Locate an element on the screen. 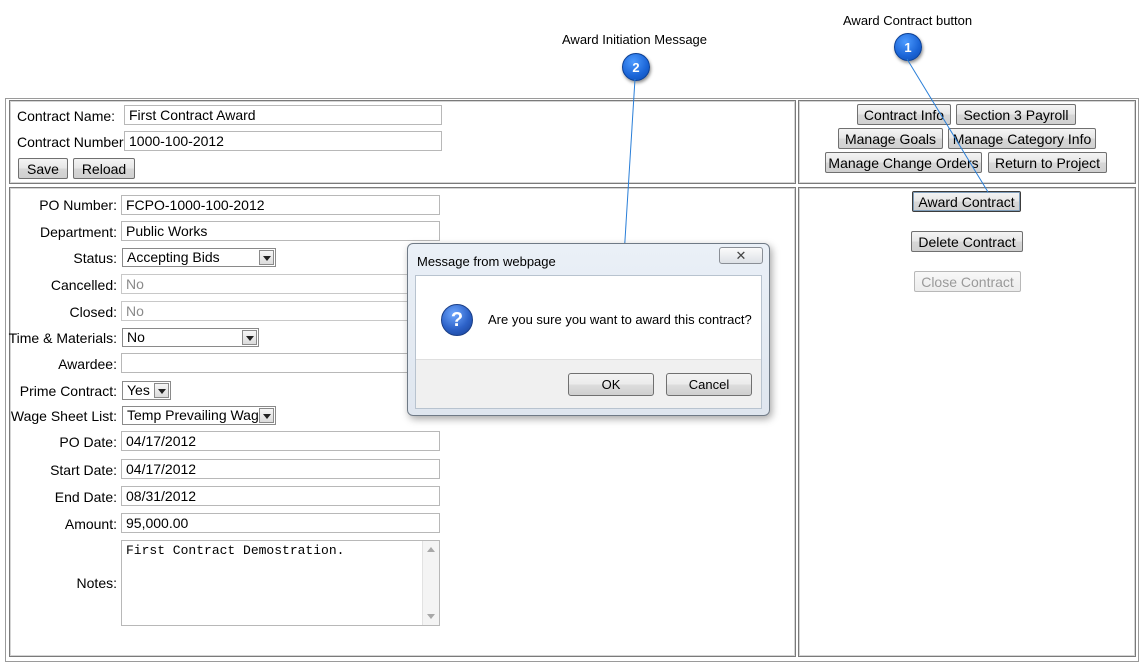  cancel-button: Cancel is located at coordinates (709, 384).